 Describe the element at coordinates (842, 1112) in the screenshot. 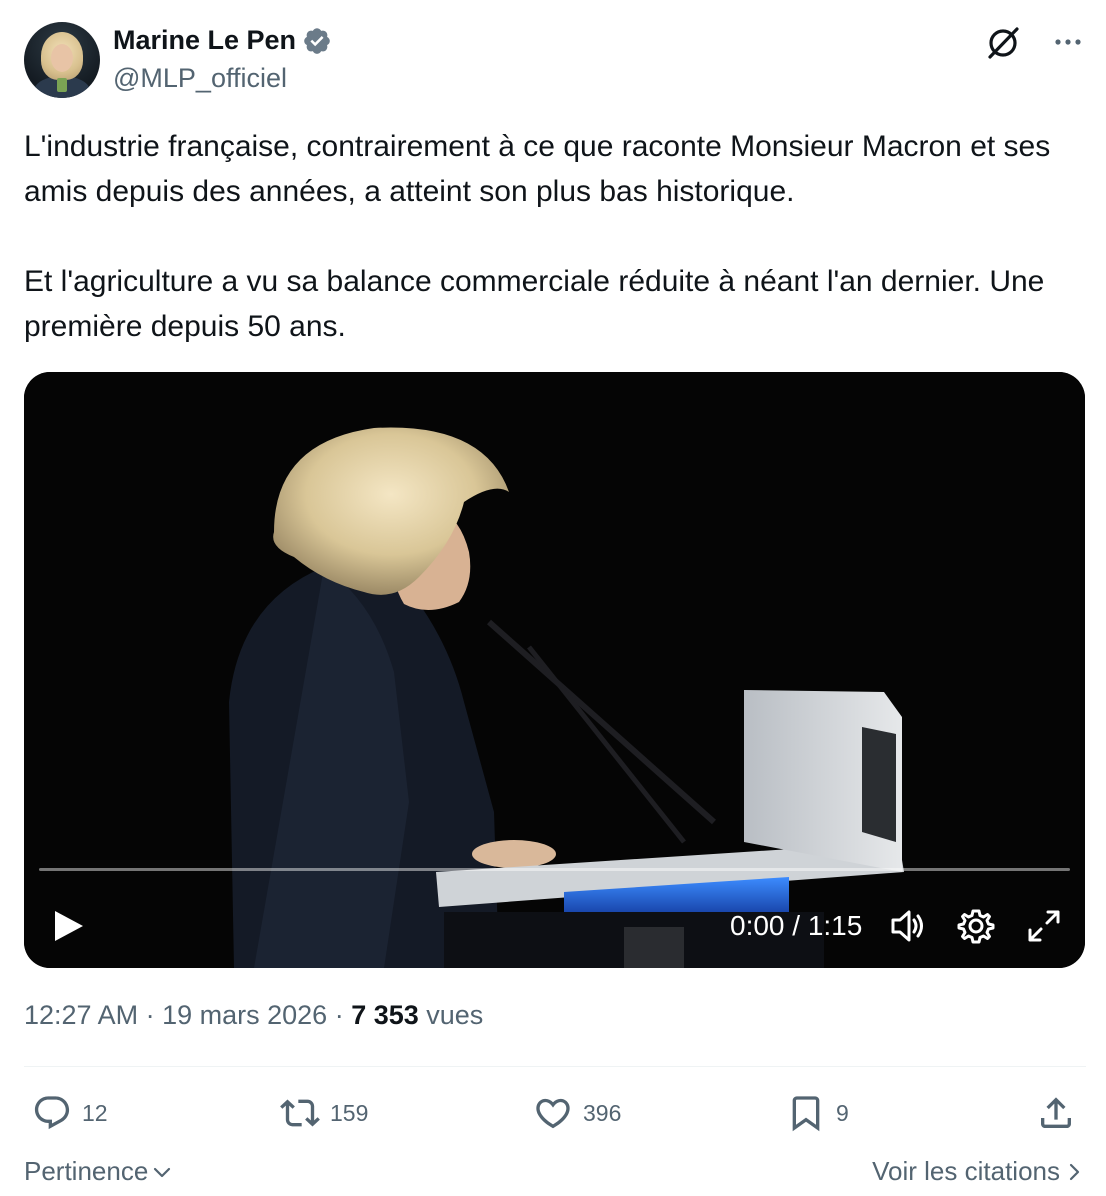

I see `bookmark-count: 9` at that location.